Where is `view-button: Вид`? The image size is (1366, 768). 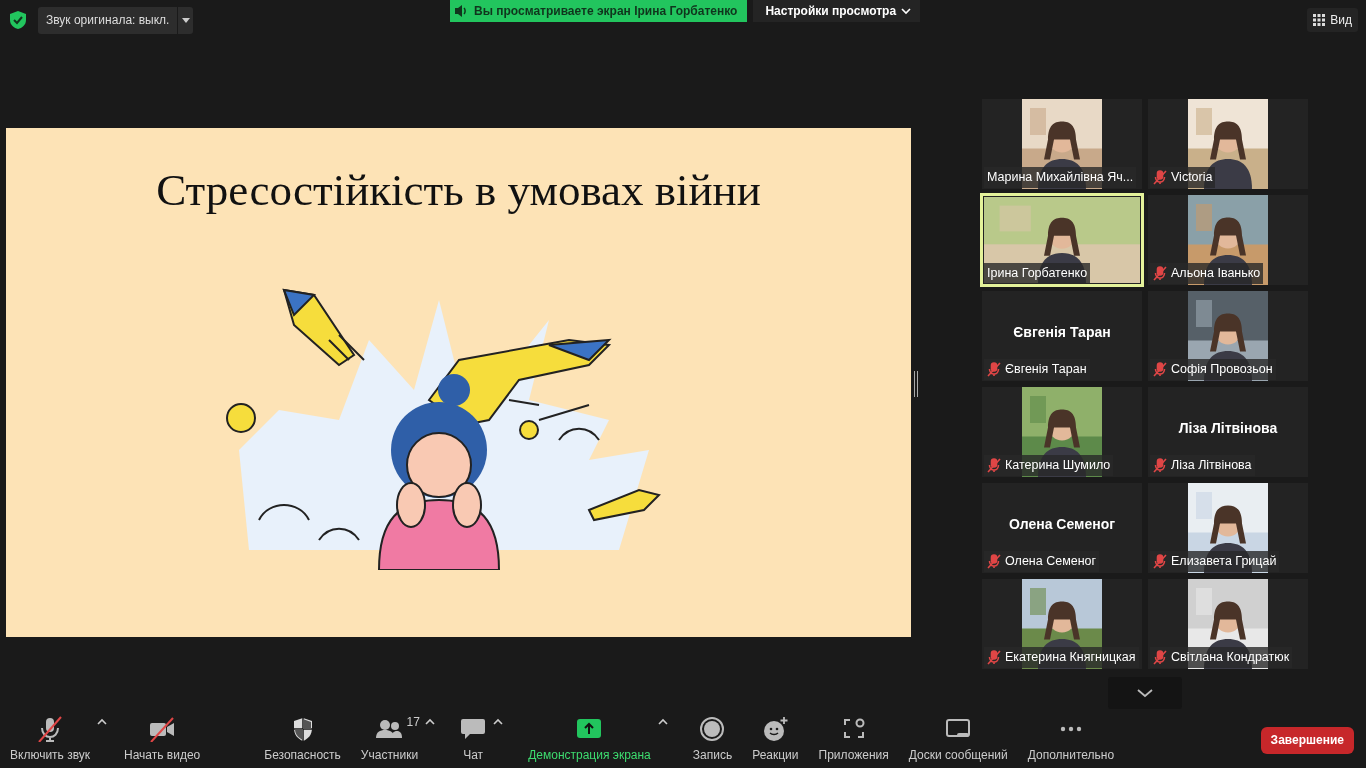 view-button: Вид is located at coordinates (1332, 20).